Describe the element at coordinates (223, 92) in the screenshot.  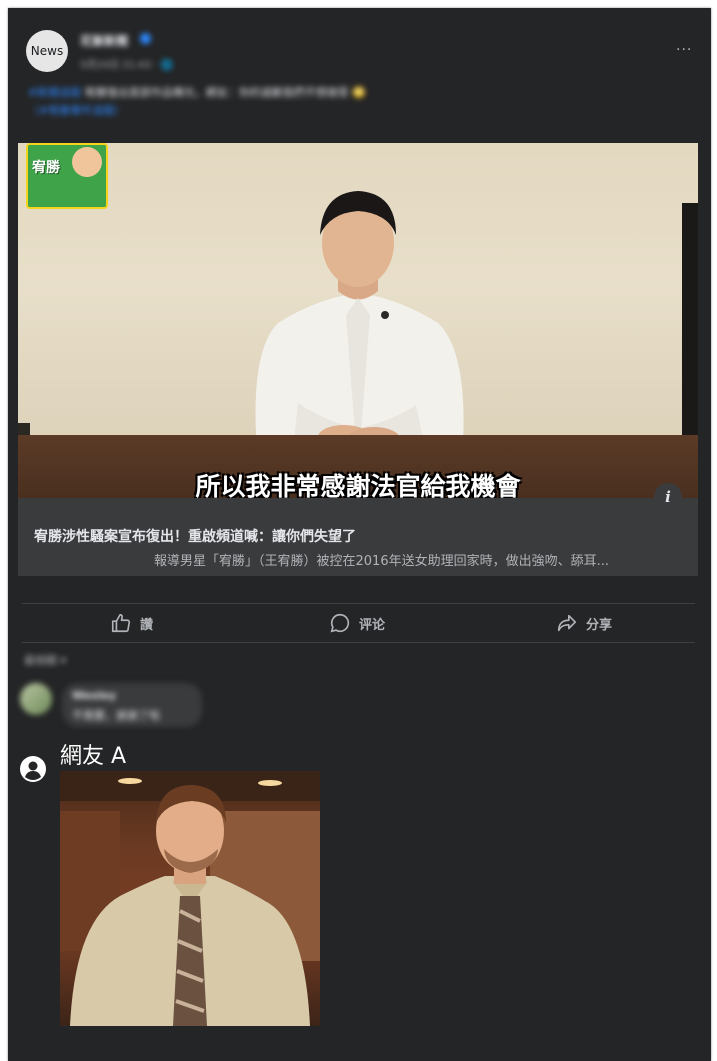
I see `caption-text: 宥勝復出首部作品曝光，網友：你的道歉我們不想接受 🙄` at that location.